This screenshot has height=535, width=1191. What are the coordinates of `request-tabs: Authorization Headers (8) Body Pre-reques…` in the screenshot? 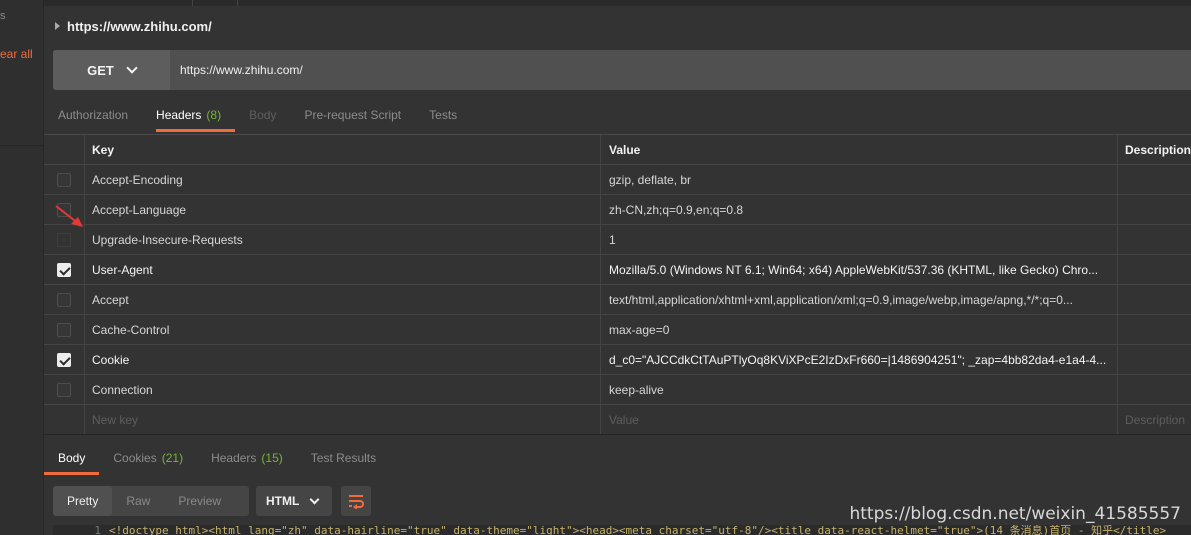 It's located at (617, 115).